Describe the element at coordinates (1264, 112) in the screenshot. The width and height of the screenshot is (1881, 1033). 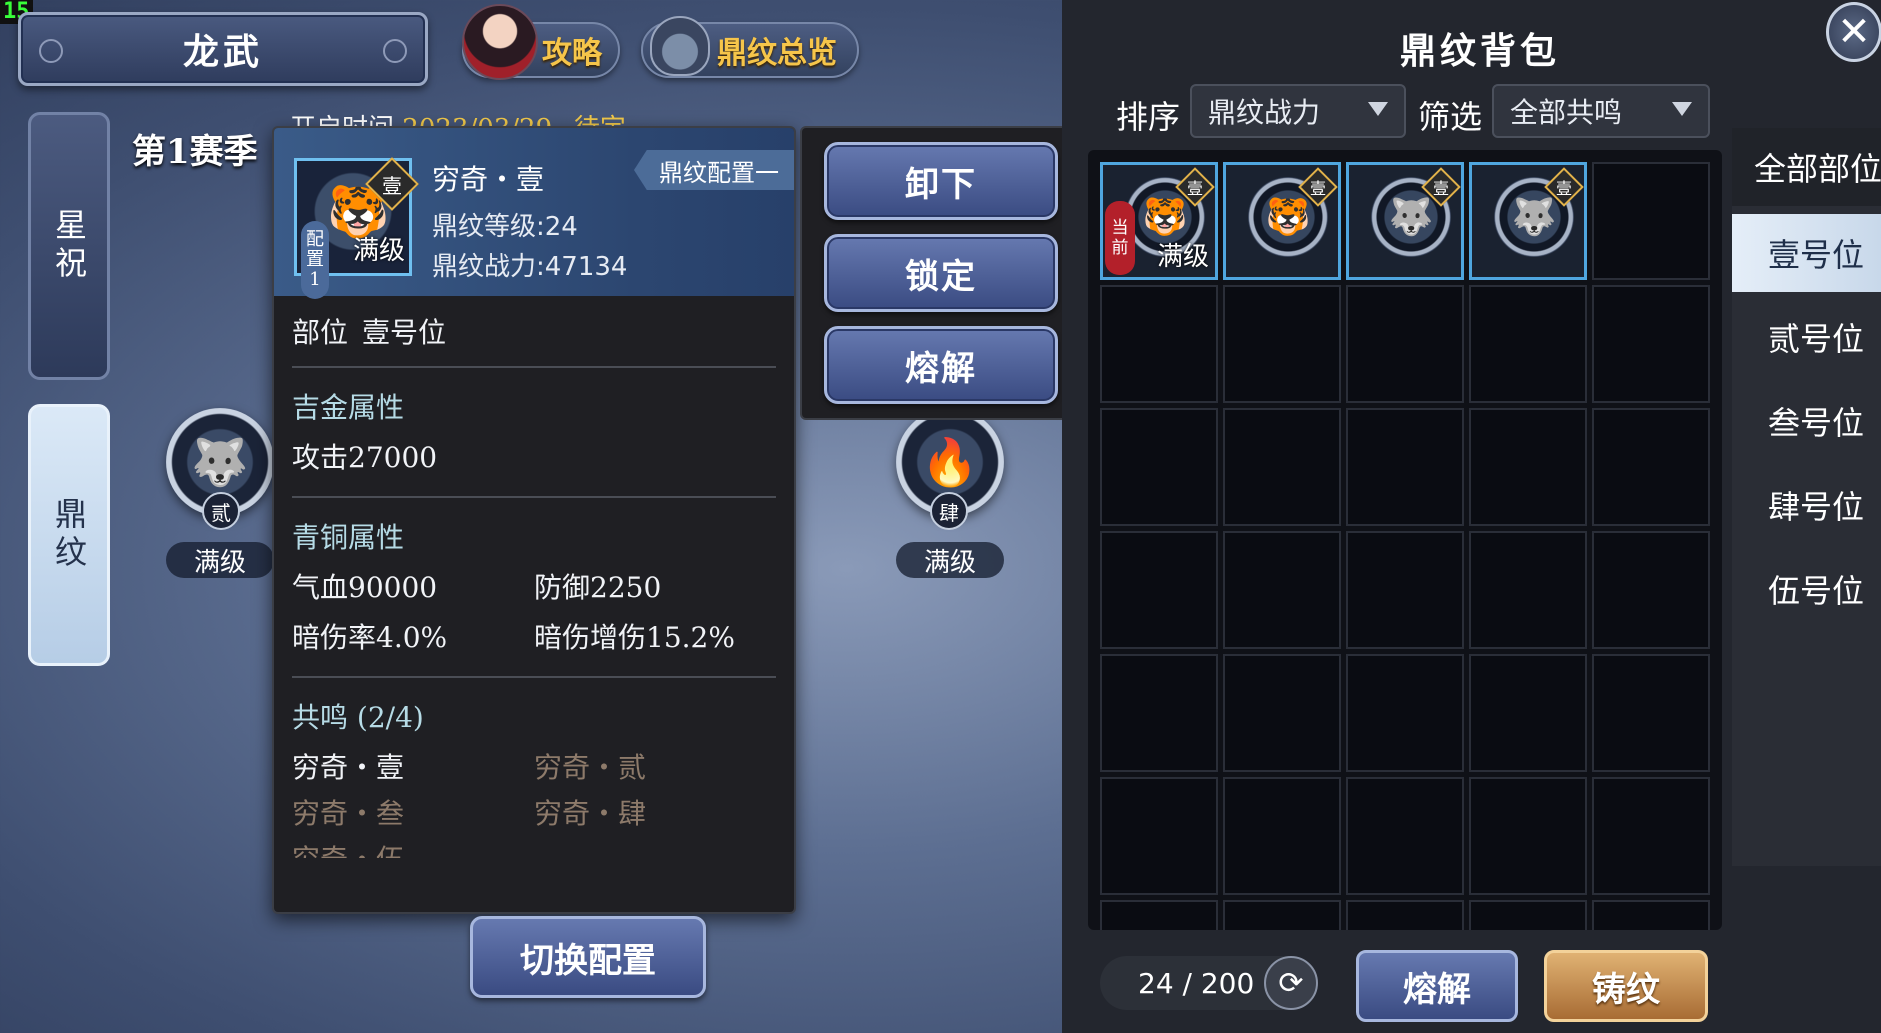
I see `sort-value: 鼎纹战力` at that location.